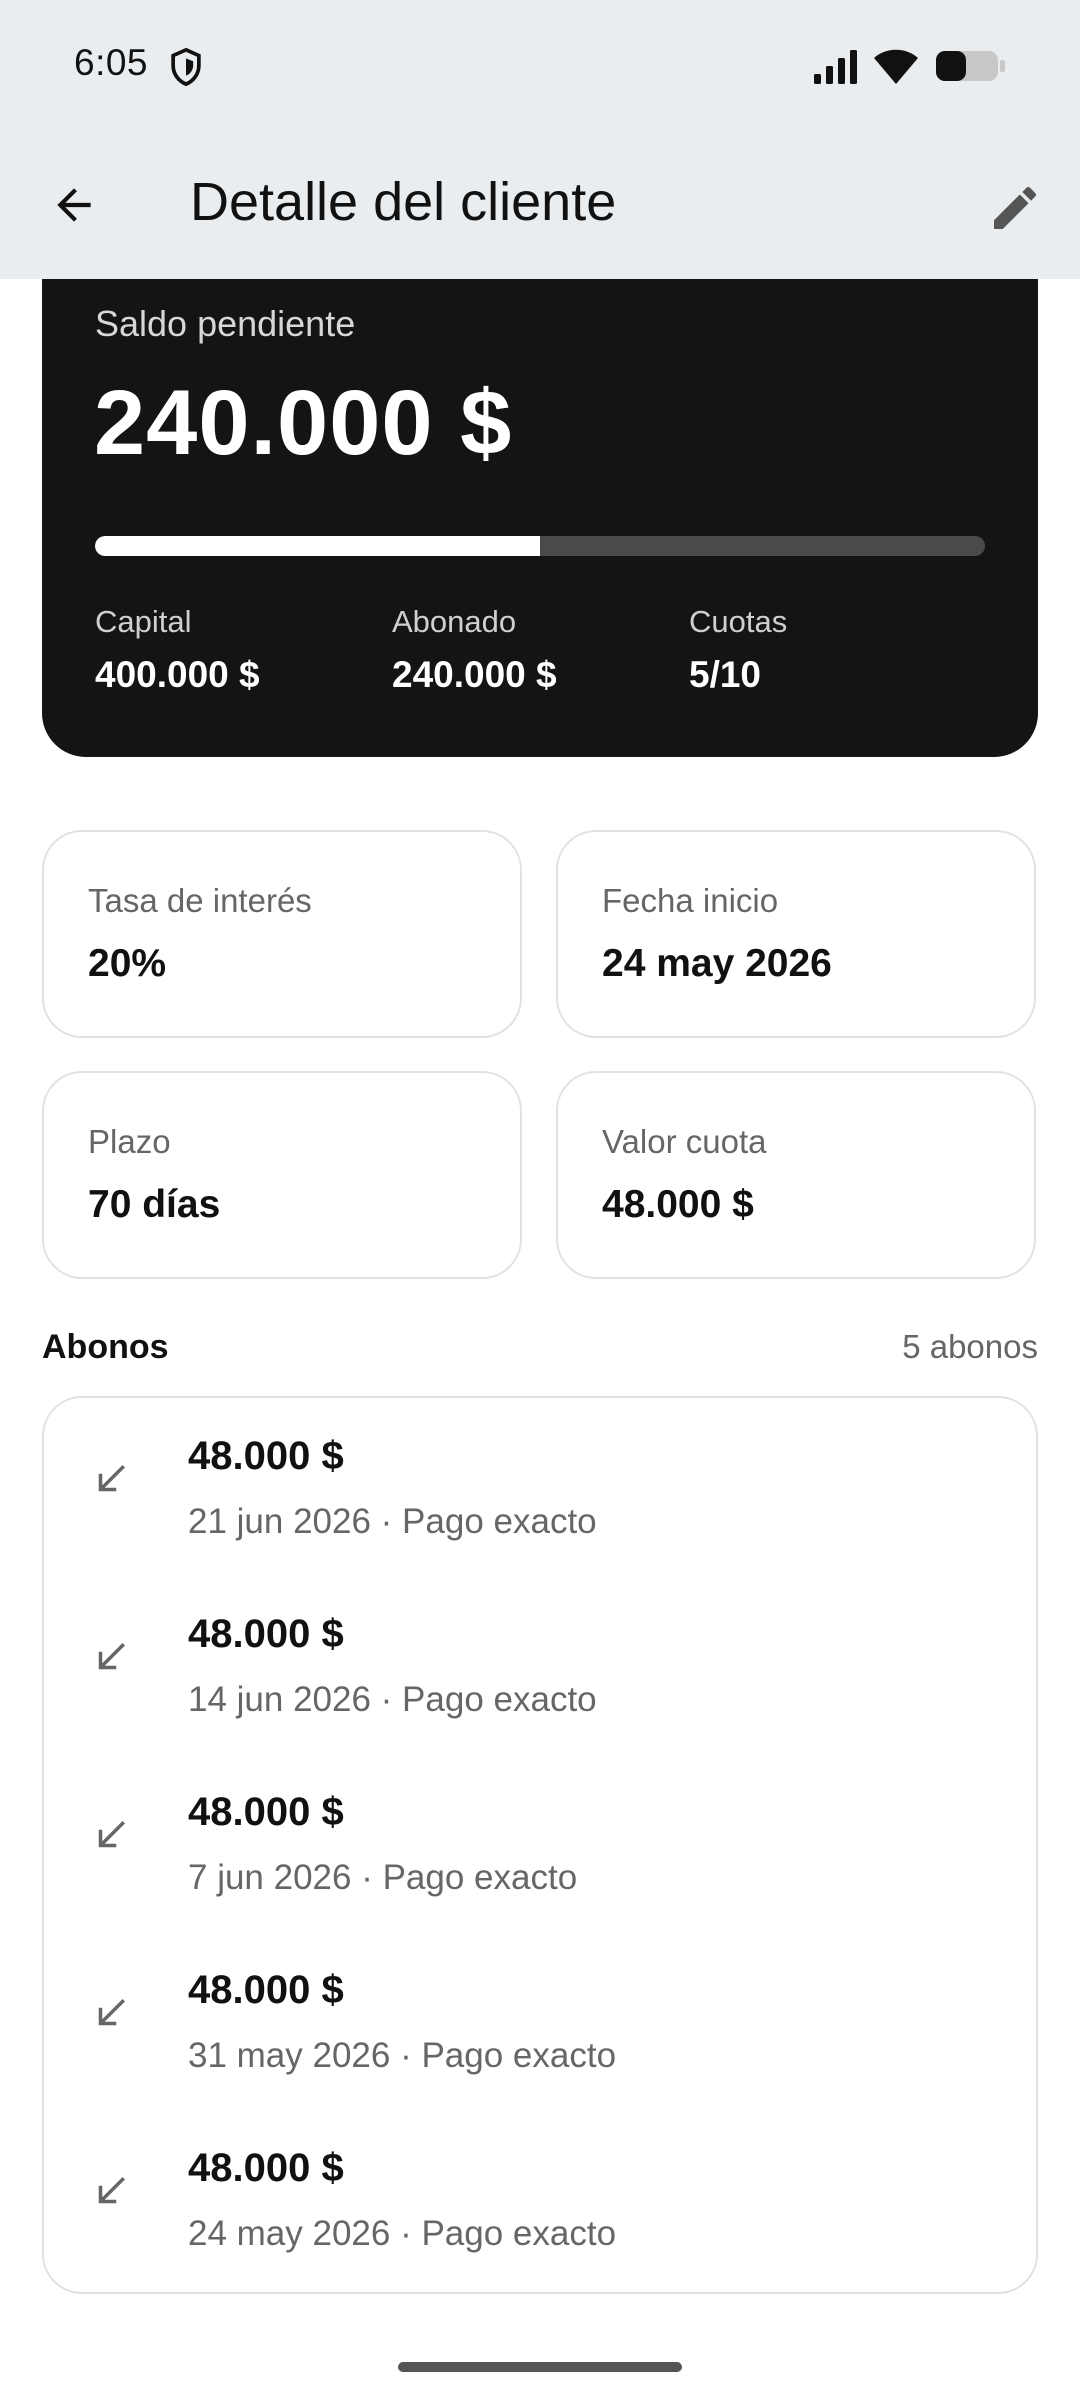 Image resolution: width=1080 pixels, height=2400 pixels. What do you see at coordinates (678, 1204) in the screenshot?
I see `info-value: 48.000 $` at bounding box center [678, 1204].